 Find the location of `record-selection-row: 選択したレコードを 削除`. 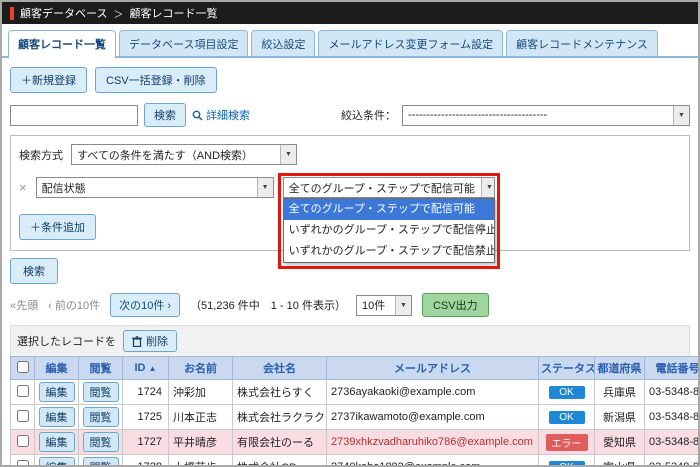

record-selection-row: 選択したレコードを 削除 is located at coordinates (350, 340).